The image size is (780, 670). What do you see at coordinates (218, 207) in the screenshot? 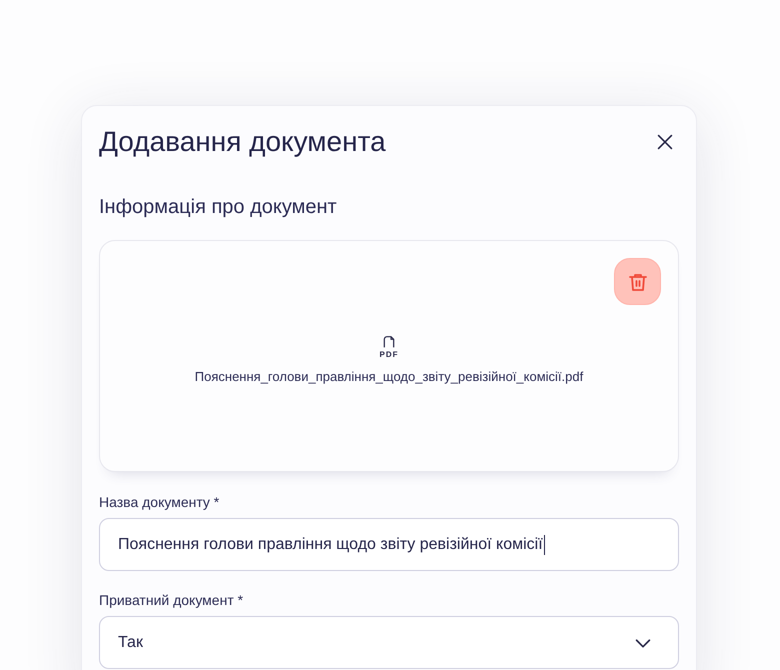
I see `section-heading: Інформація про документ` at bounding box center [218, 207].